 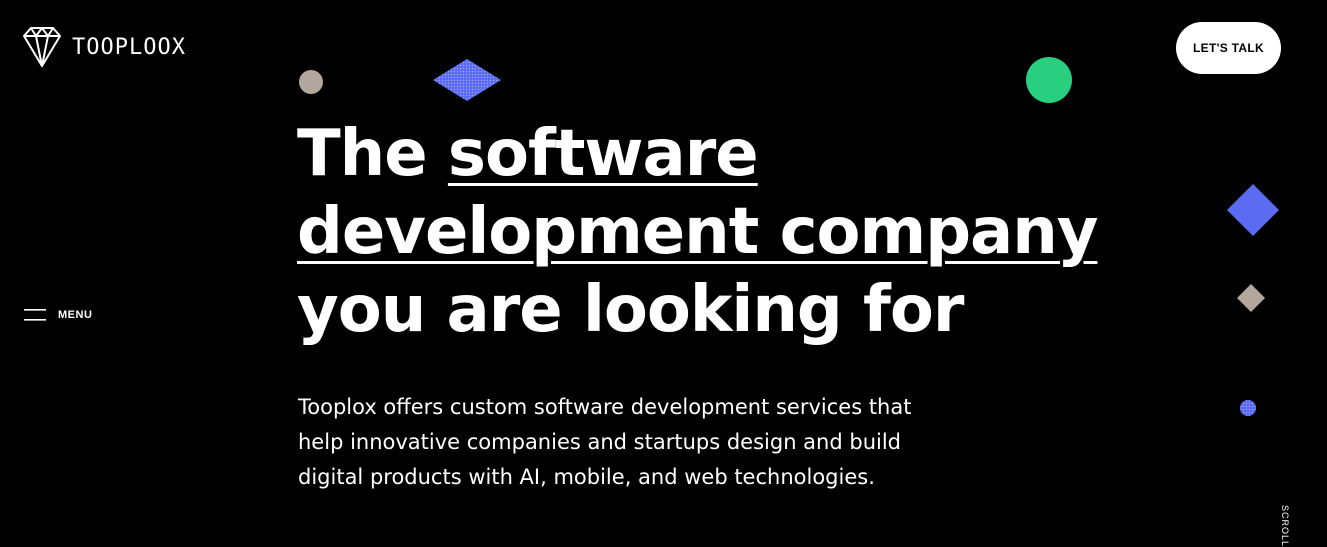 What do you see at coordinates (1285, 526) in the screenshot?
I see `scroll-indicator: SCROLL` at bounding box center [1285, 526].